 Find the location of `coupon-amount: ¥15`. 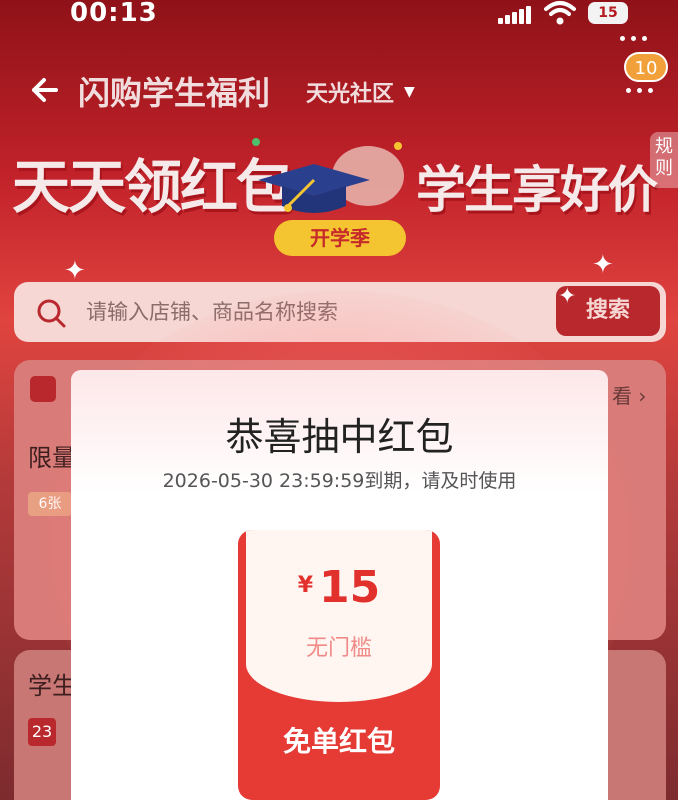

coupon-amount: ¥15 is located at coordinates (339, 587).